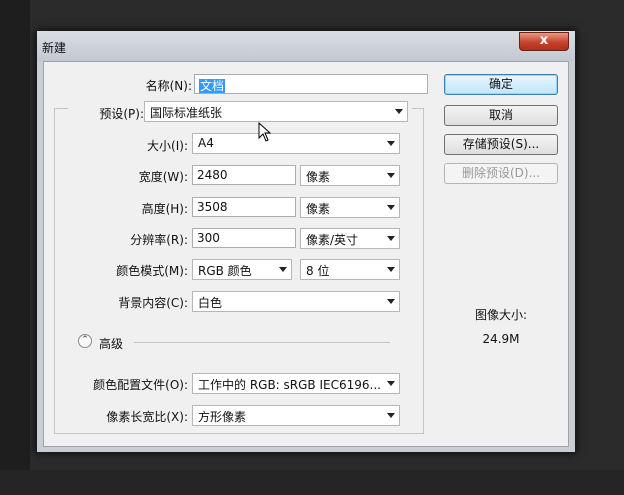 The height and width of the screenshot is (495, 624). I want to click on bit-depth-value: 8 位, so click(318, 271).